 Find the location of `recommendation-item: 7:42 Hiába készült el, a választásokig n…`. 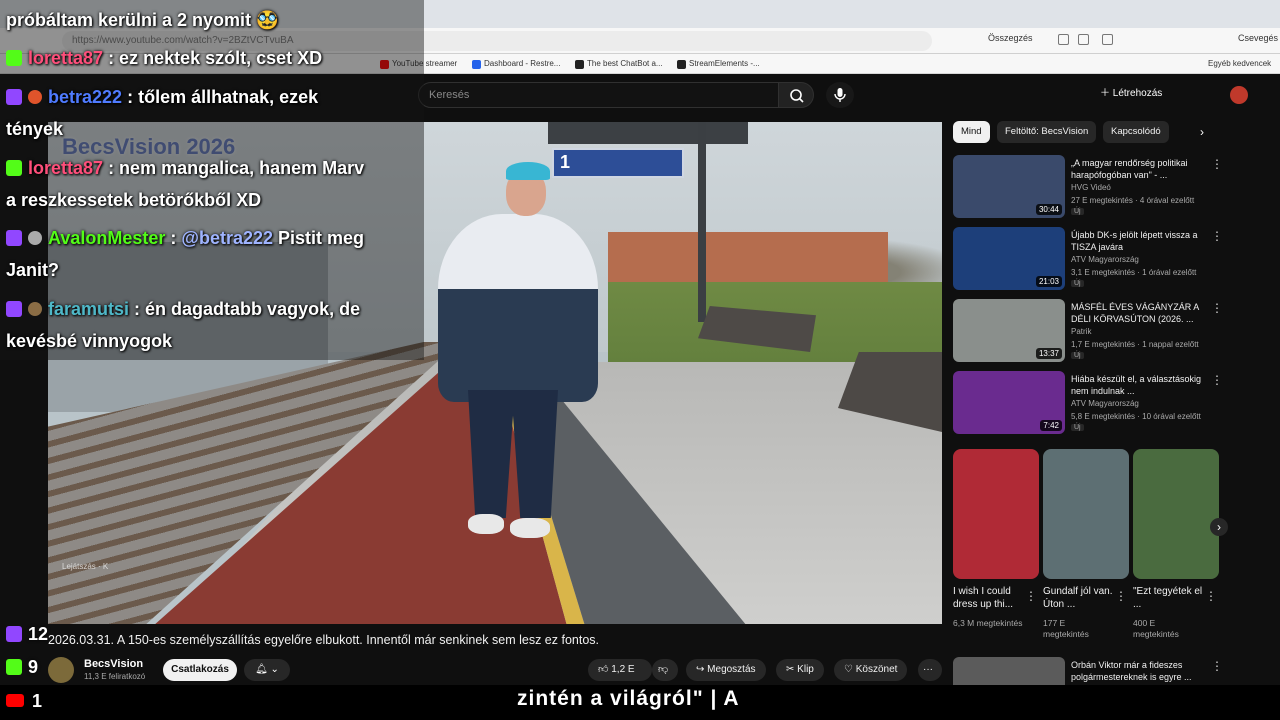

recommendation-item: 7:42 Hiába készült el, a választásokig n… is located at coordinates (1088, 404).